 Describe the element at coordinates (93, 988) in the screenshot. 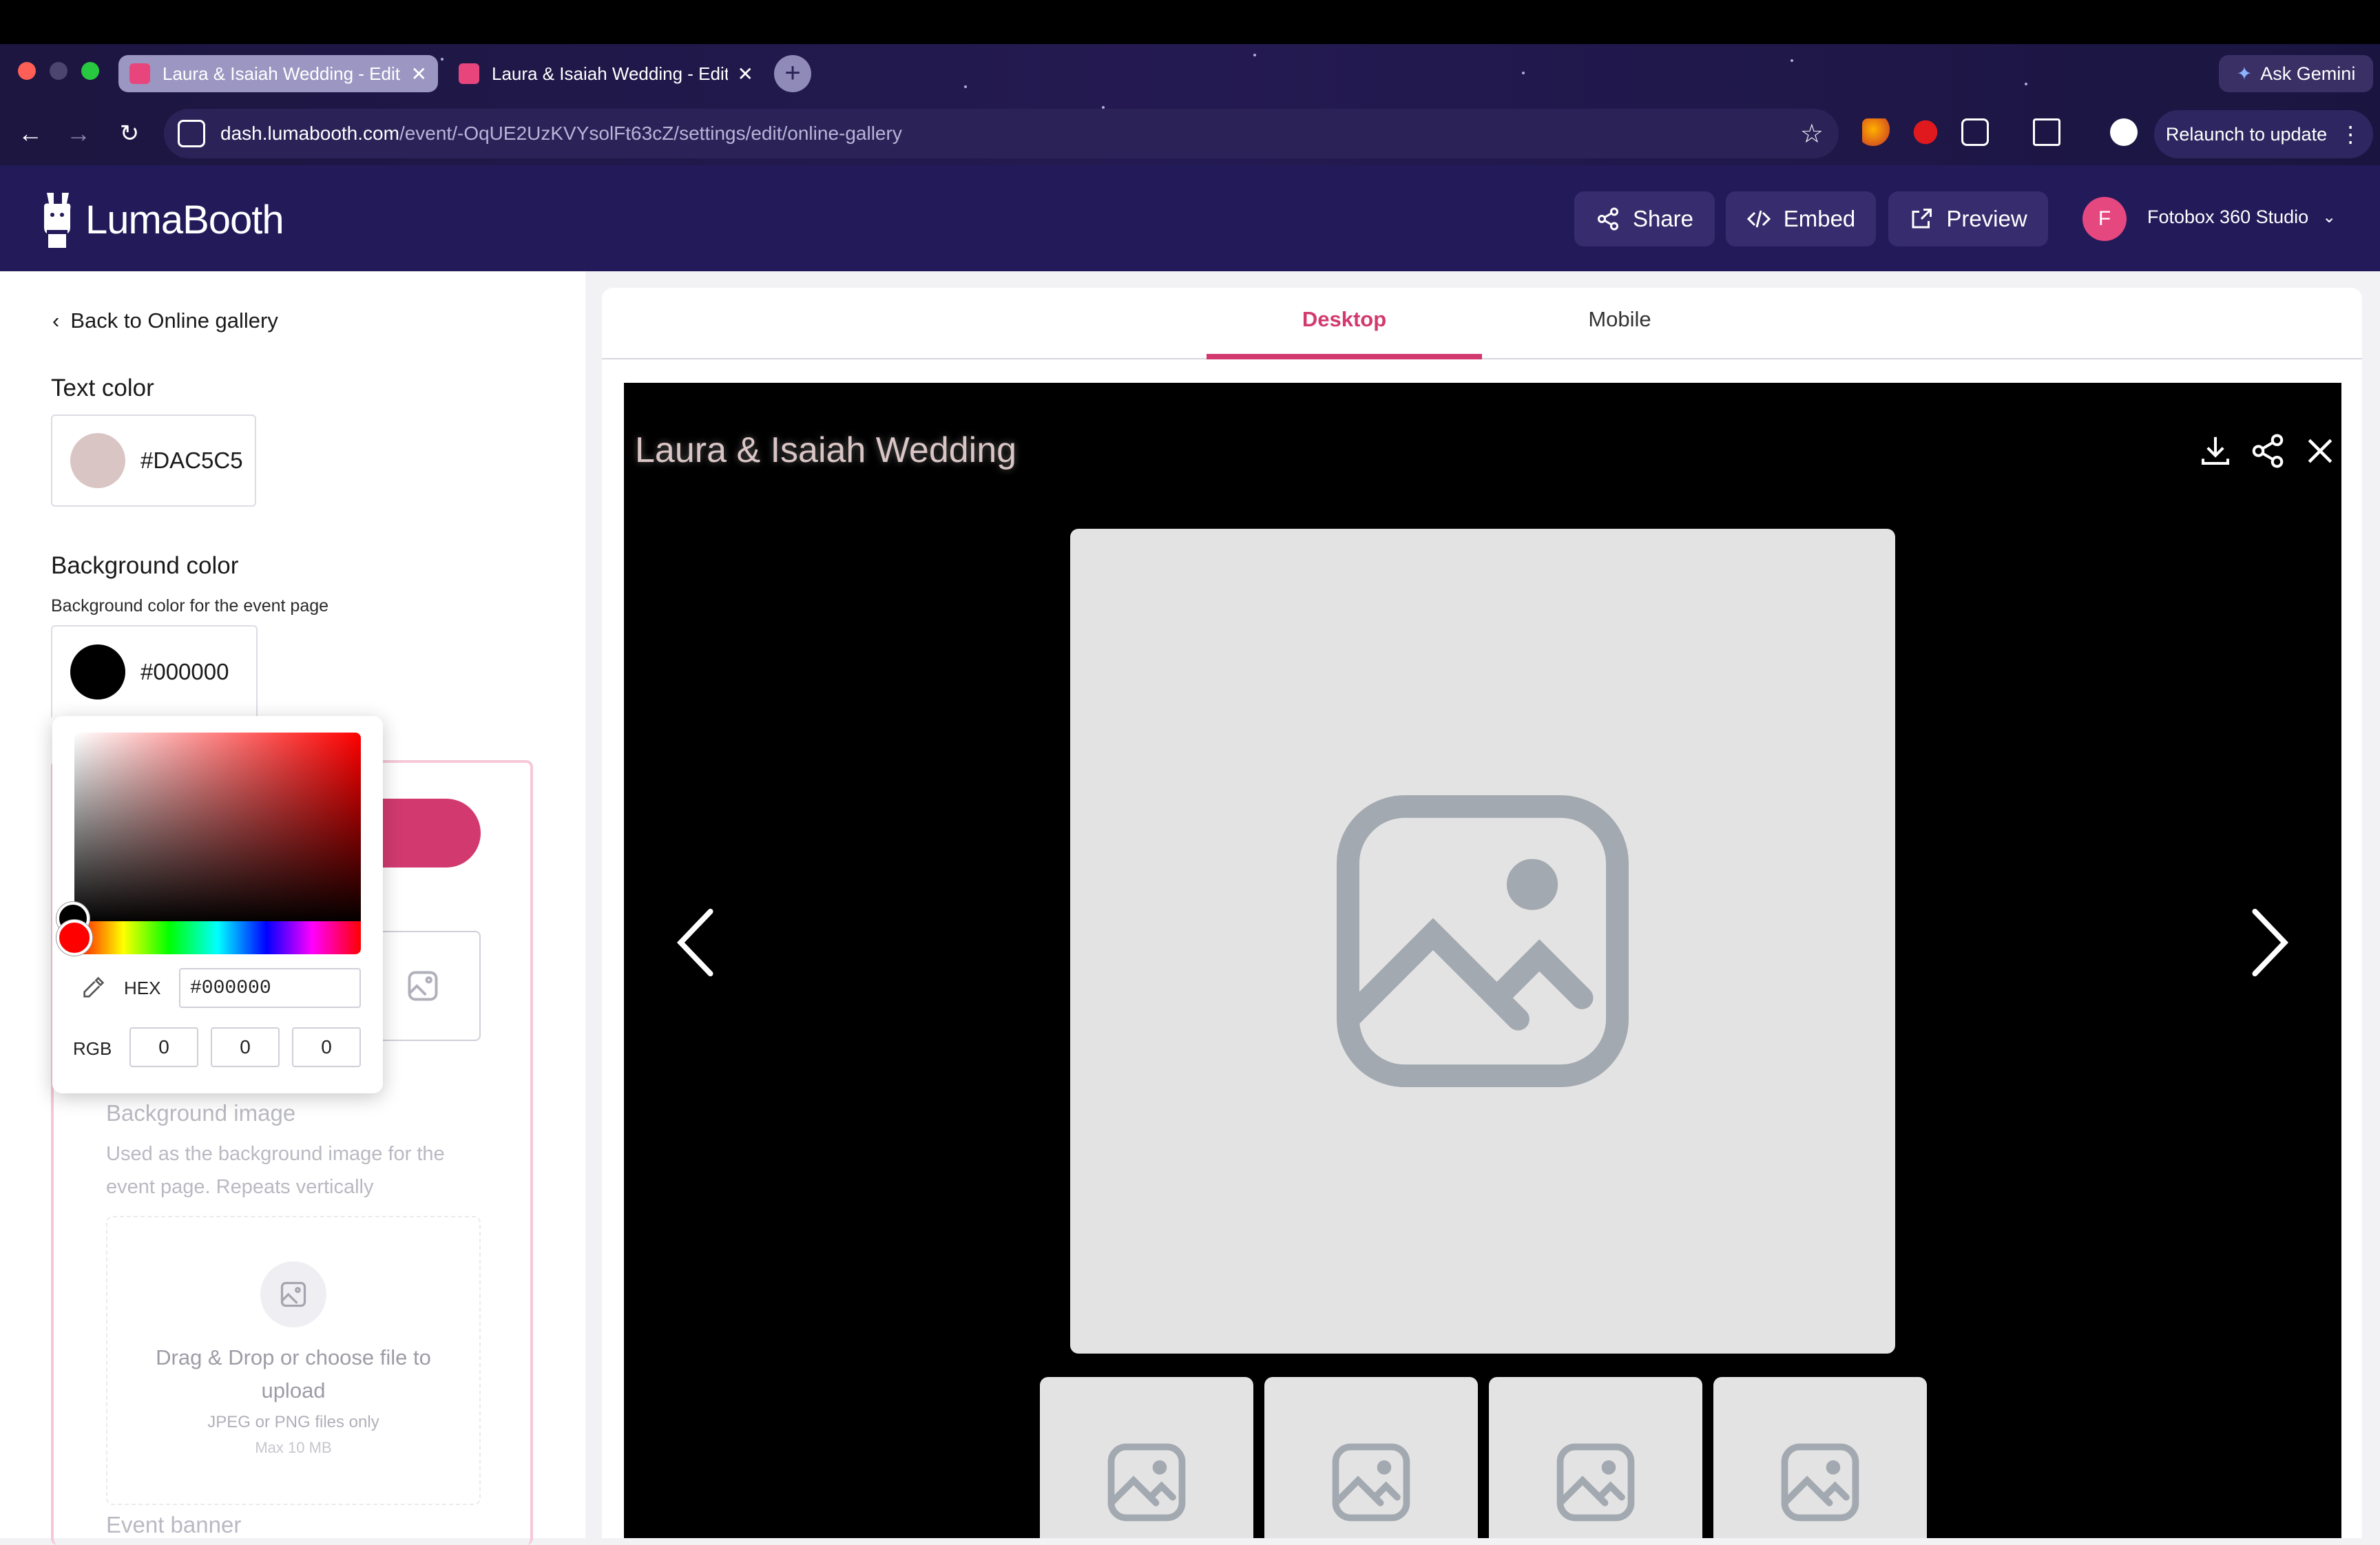

I see `eyedropper-icon` at that location.